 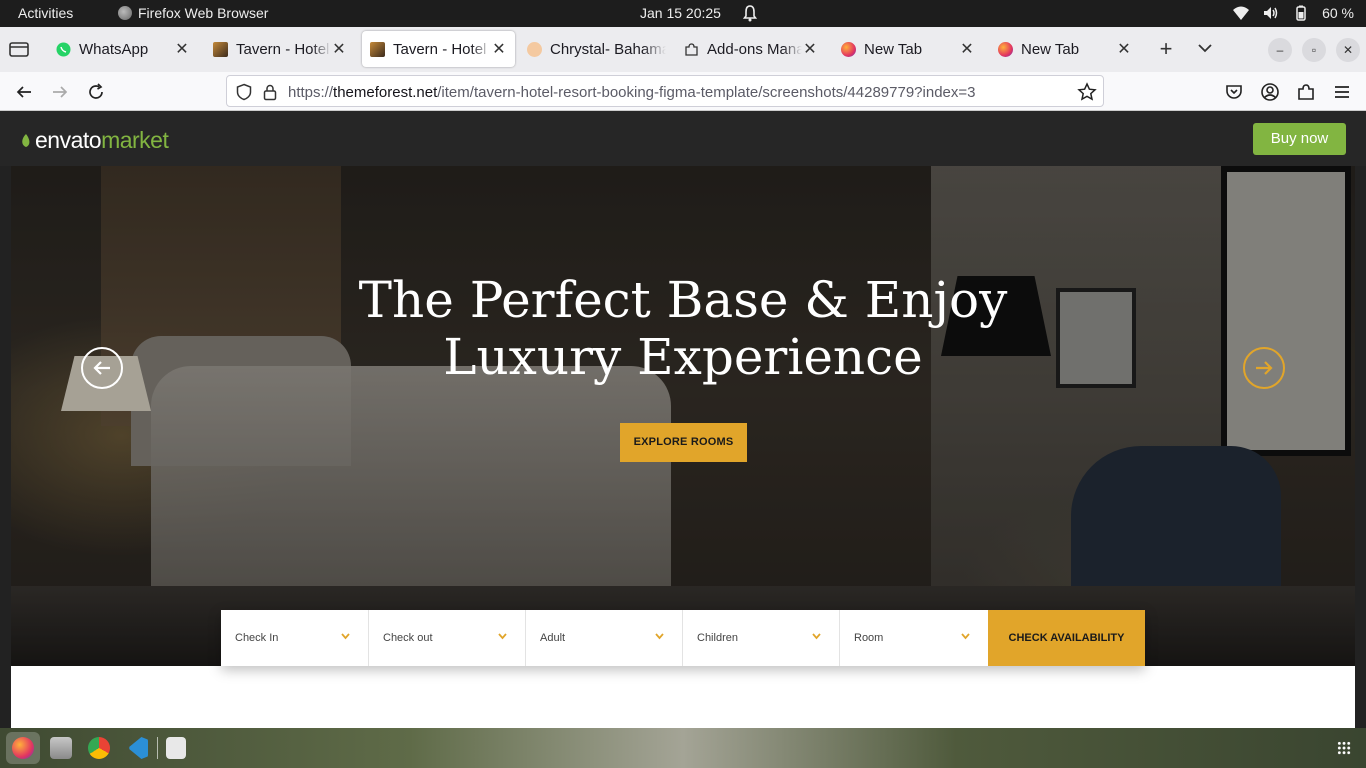 What do you see at coordinates (68, 140) in the screenshot?
I see `logo-envato-text: envato` at bounding box center [68, 140].